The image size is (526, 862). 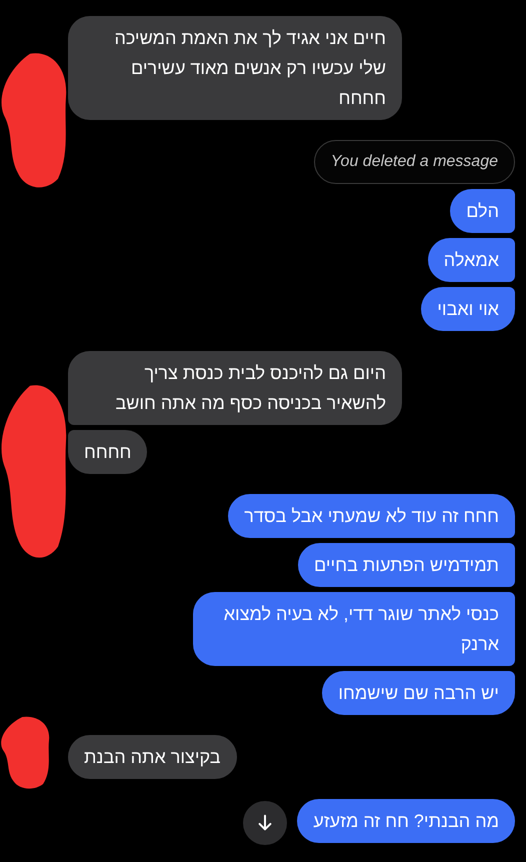 I want to click on message-bubble: תמידמיש הפתעות בחיים, so click(x=406, y=565).